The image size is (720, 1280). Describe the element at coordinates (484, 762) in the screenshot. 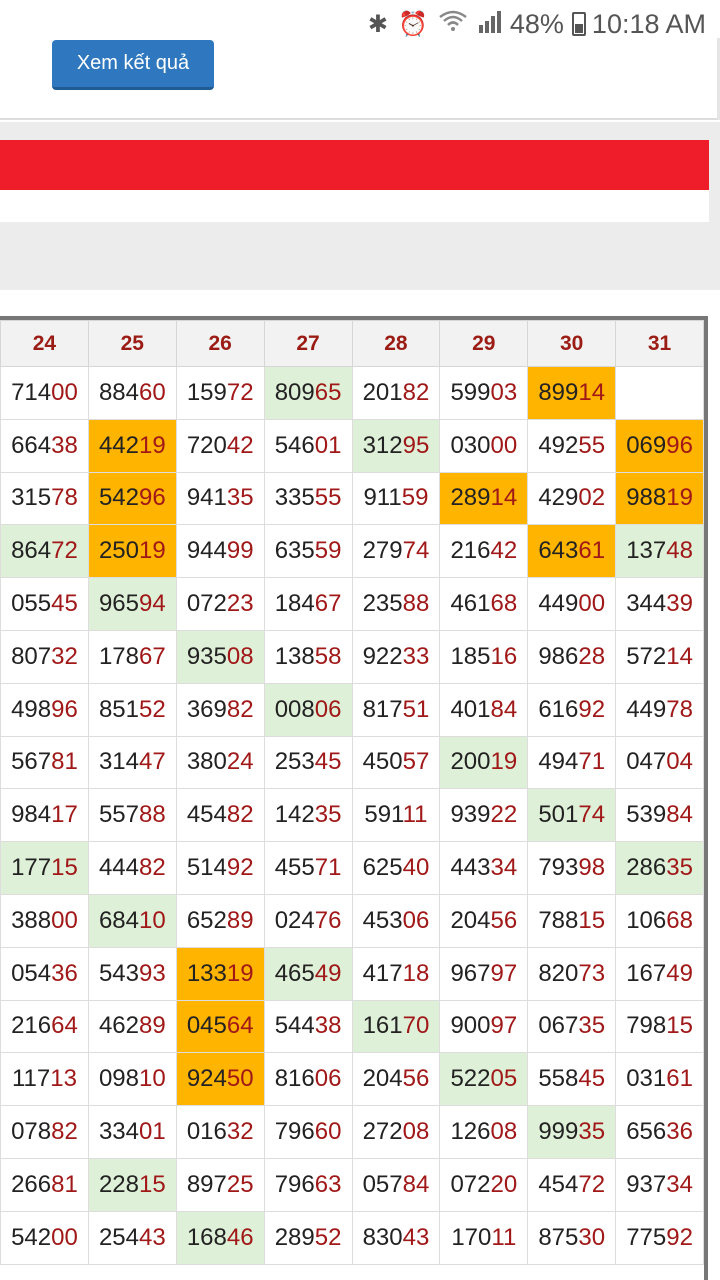

I see `table-cell: 20019` at that location.